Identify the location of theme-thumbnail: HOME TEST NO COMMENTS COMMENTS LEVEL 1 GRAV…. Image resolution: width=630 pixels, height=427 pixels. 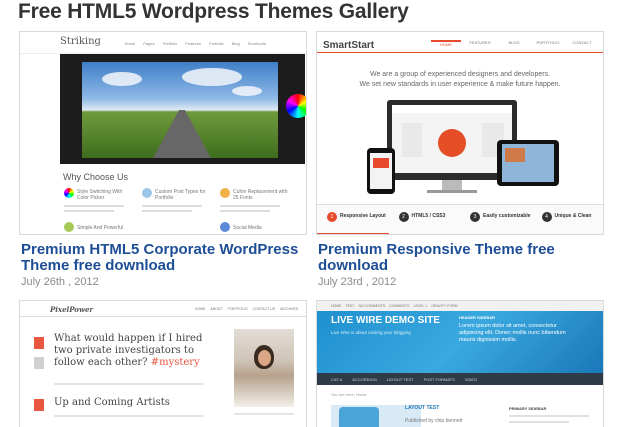
(460, 363).